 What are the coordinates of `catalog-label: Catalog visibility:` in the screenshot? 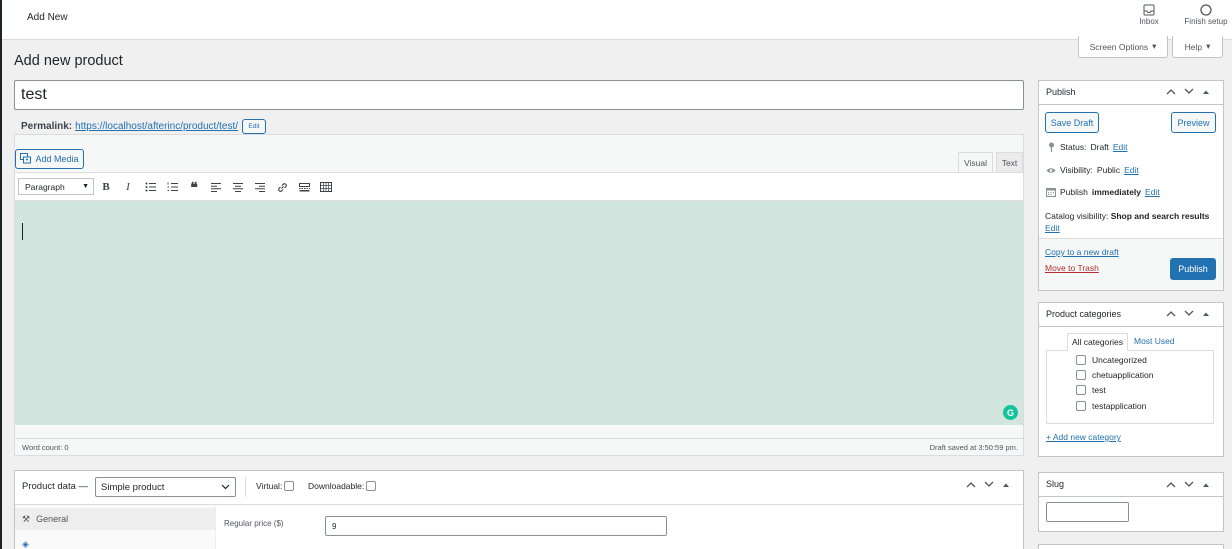 It's located at (1077, 216).